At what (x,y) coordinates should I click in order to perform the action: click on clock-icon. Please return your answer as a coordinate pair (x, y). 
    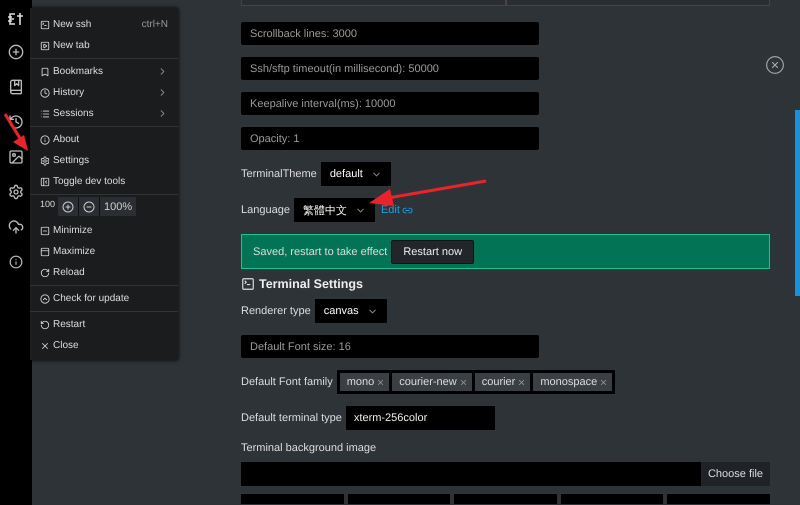
    Looking at the image, I should click on (45, 93).